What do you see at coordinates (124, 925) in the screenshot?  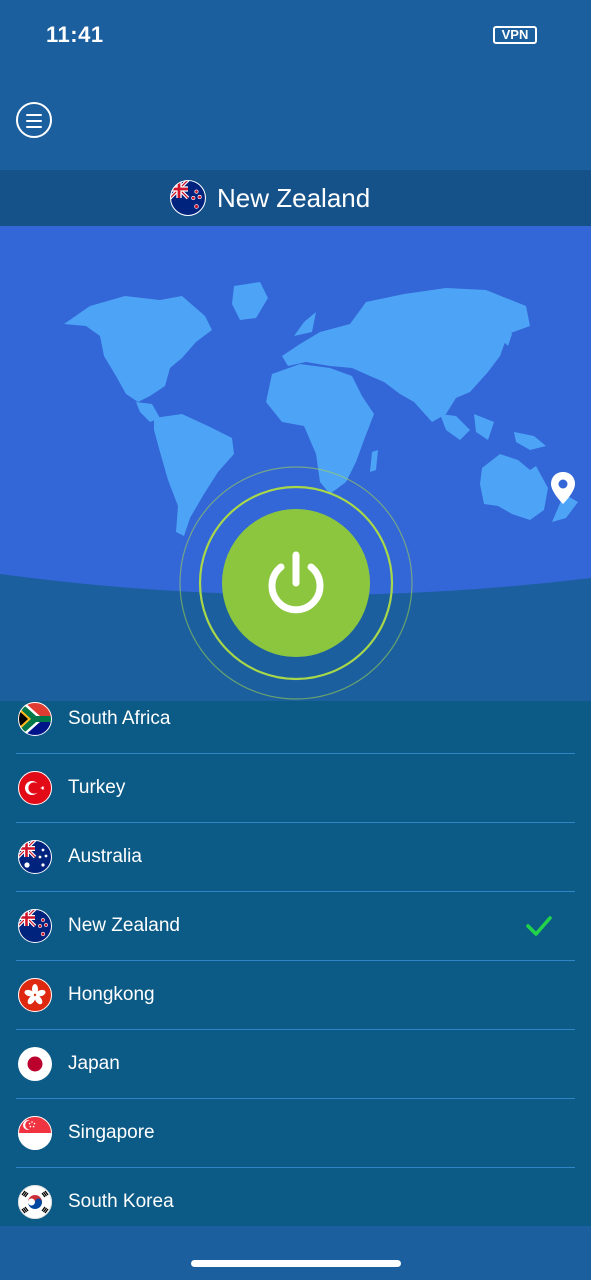 I see `country-name: New Zealand` at bounding box center [124, 925].